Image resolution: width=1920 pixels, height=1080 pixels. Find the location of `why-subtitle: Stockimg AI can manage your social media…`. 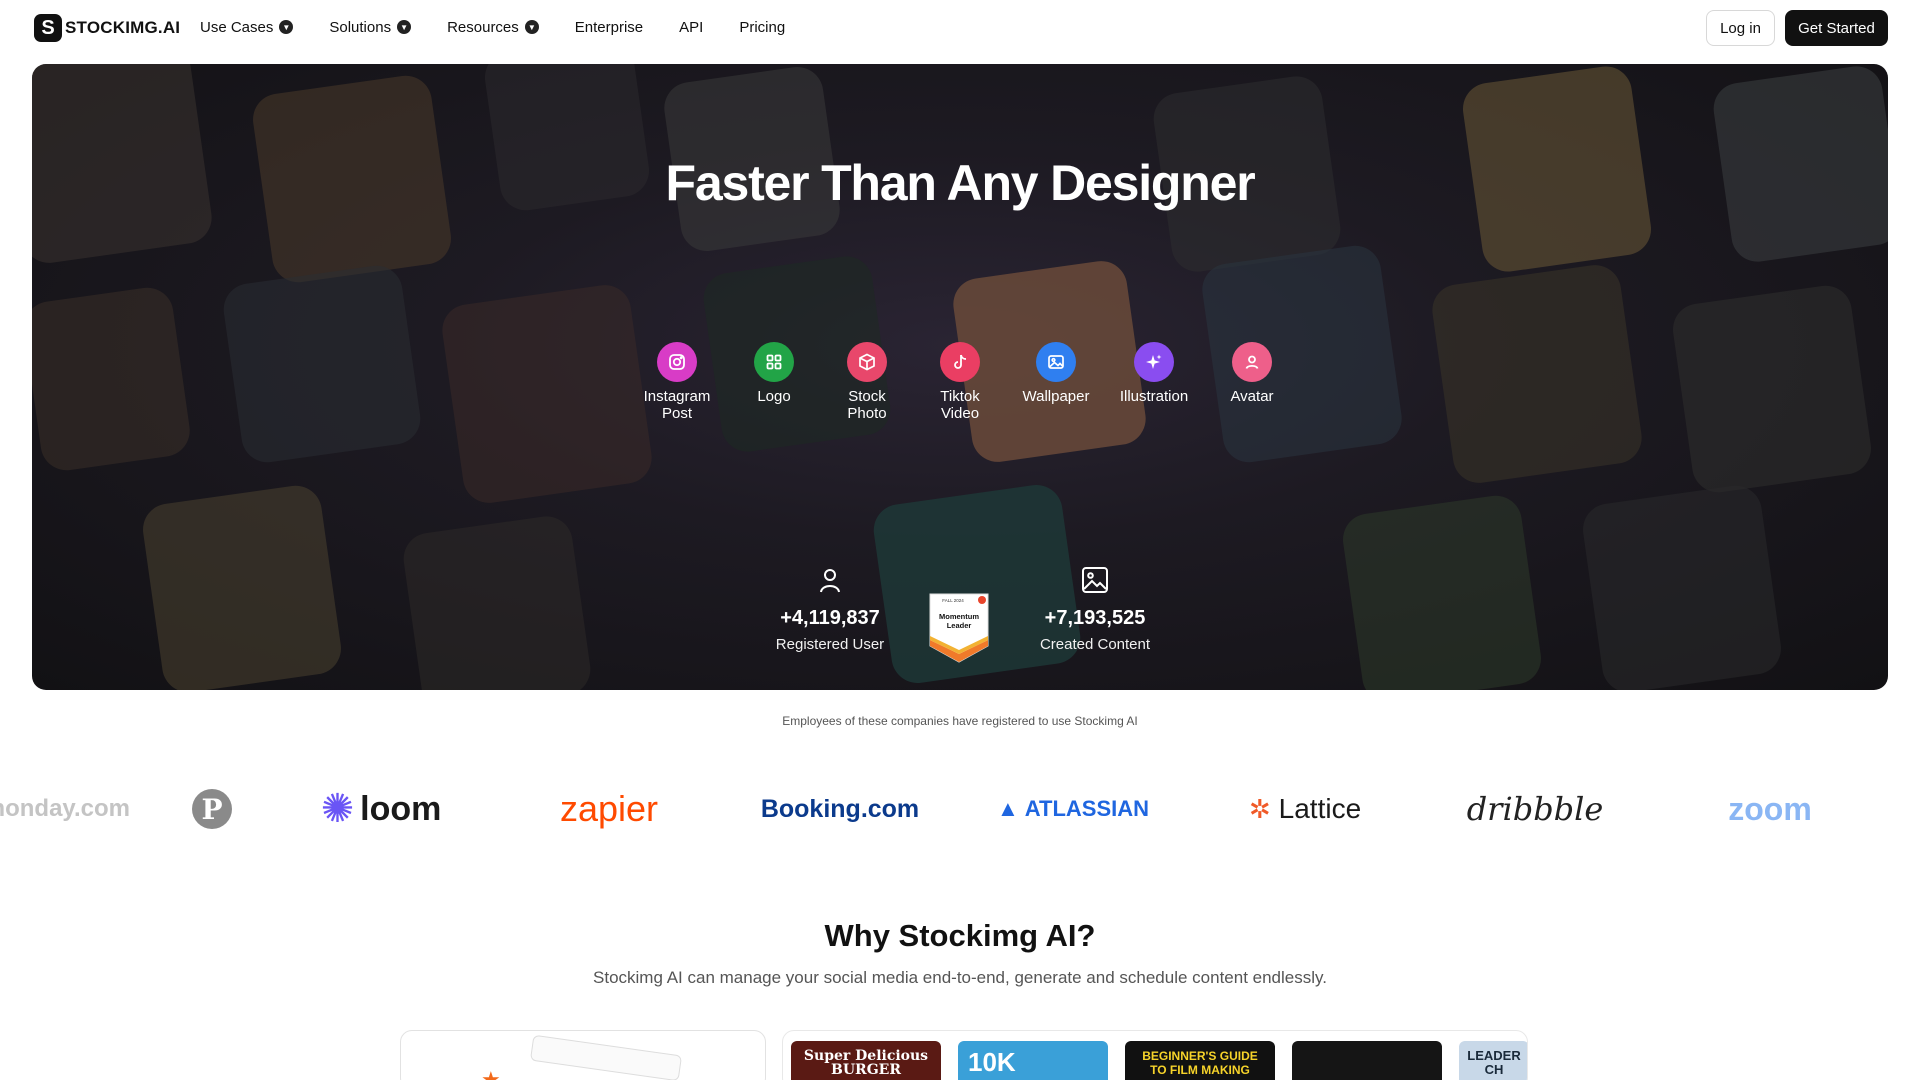

why-subtitle: Stockimg AI can manage your social media… is located at coordinates (960, 977).